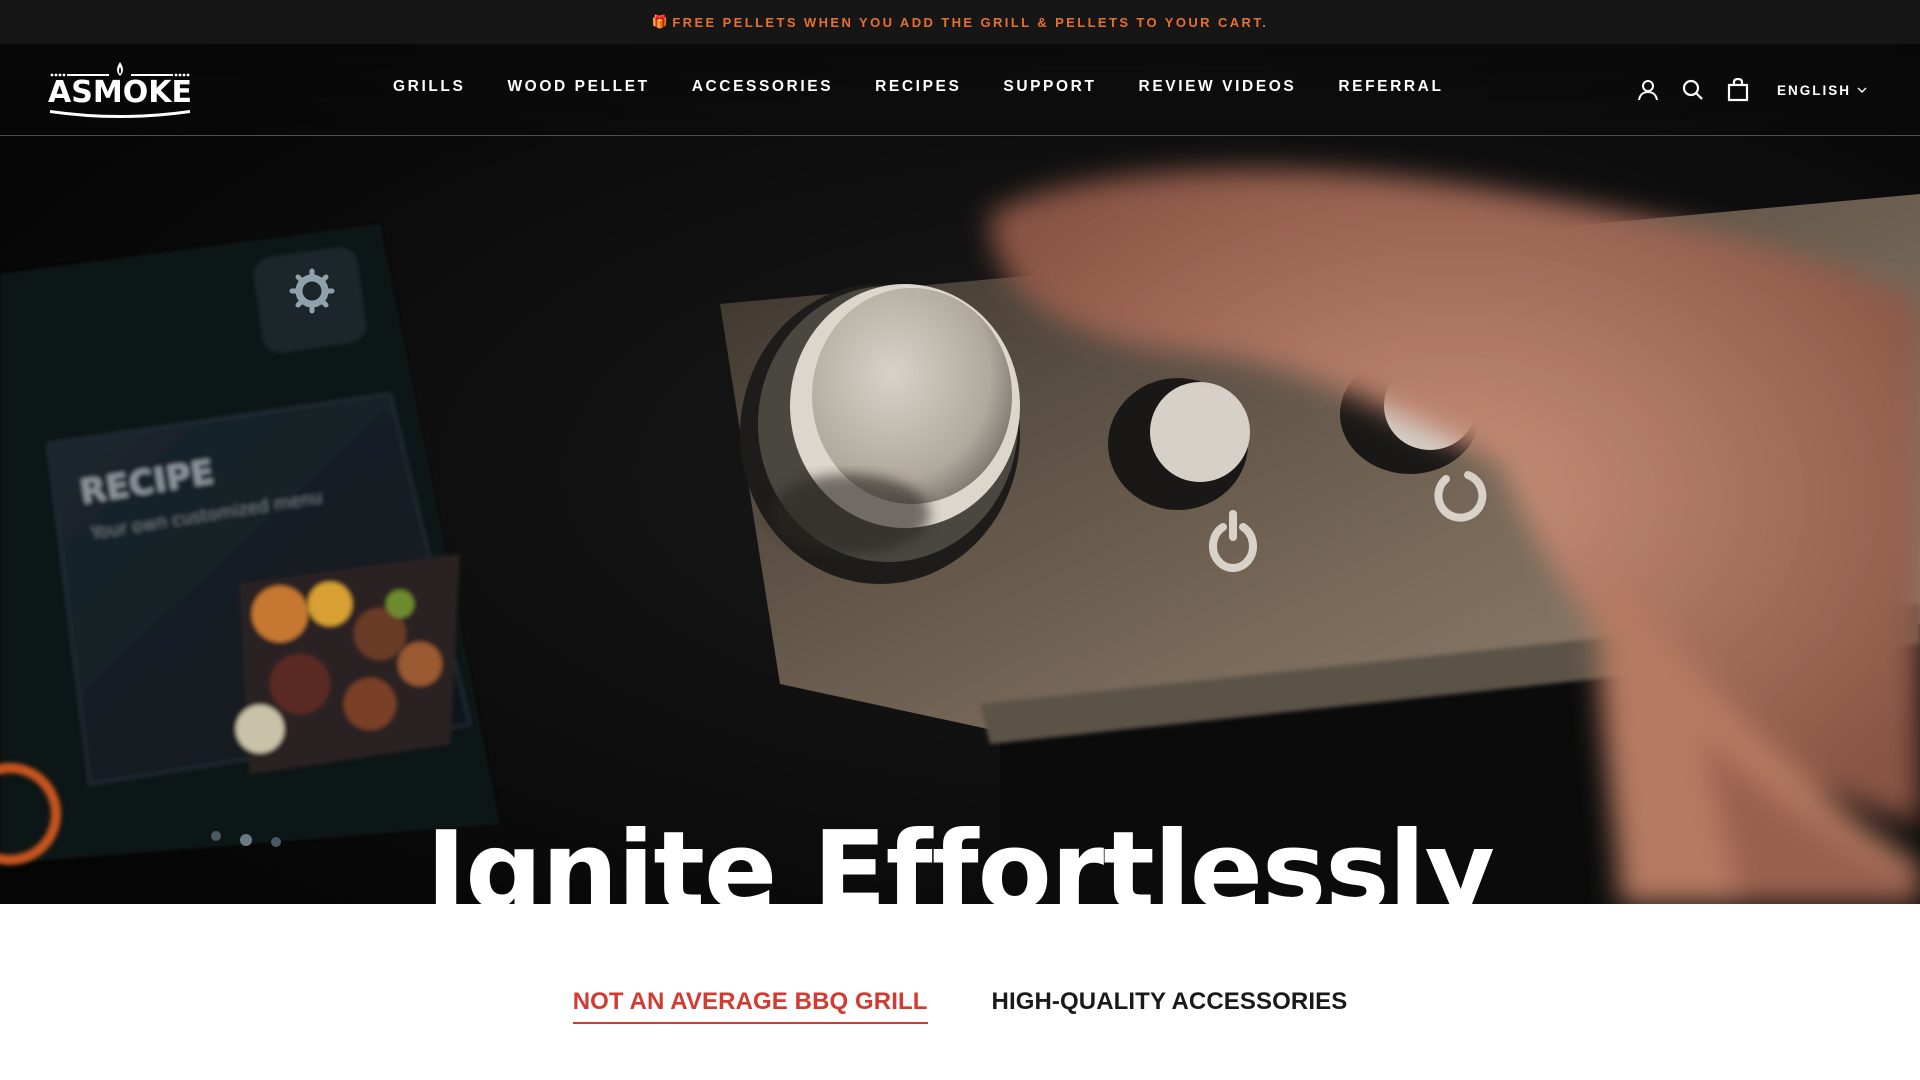 This screenshot has width=1920, height=1080. What do you see at coordinates (750, 1006) in the screenshot?
I see `tab-not-average-bbq-grill: NOT AN AVERAGE BBQ GRILL` at bounding box center [750, 1006].